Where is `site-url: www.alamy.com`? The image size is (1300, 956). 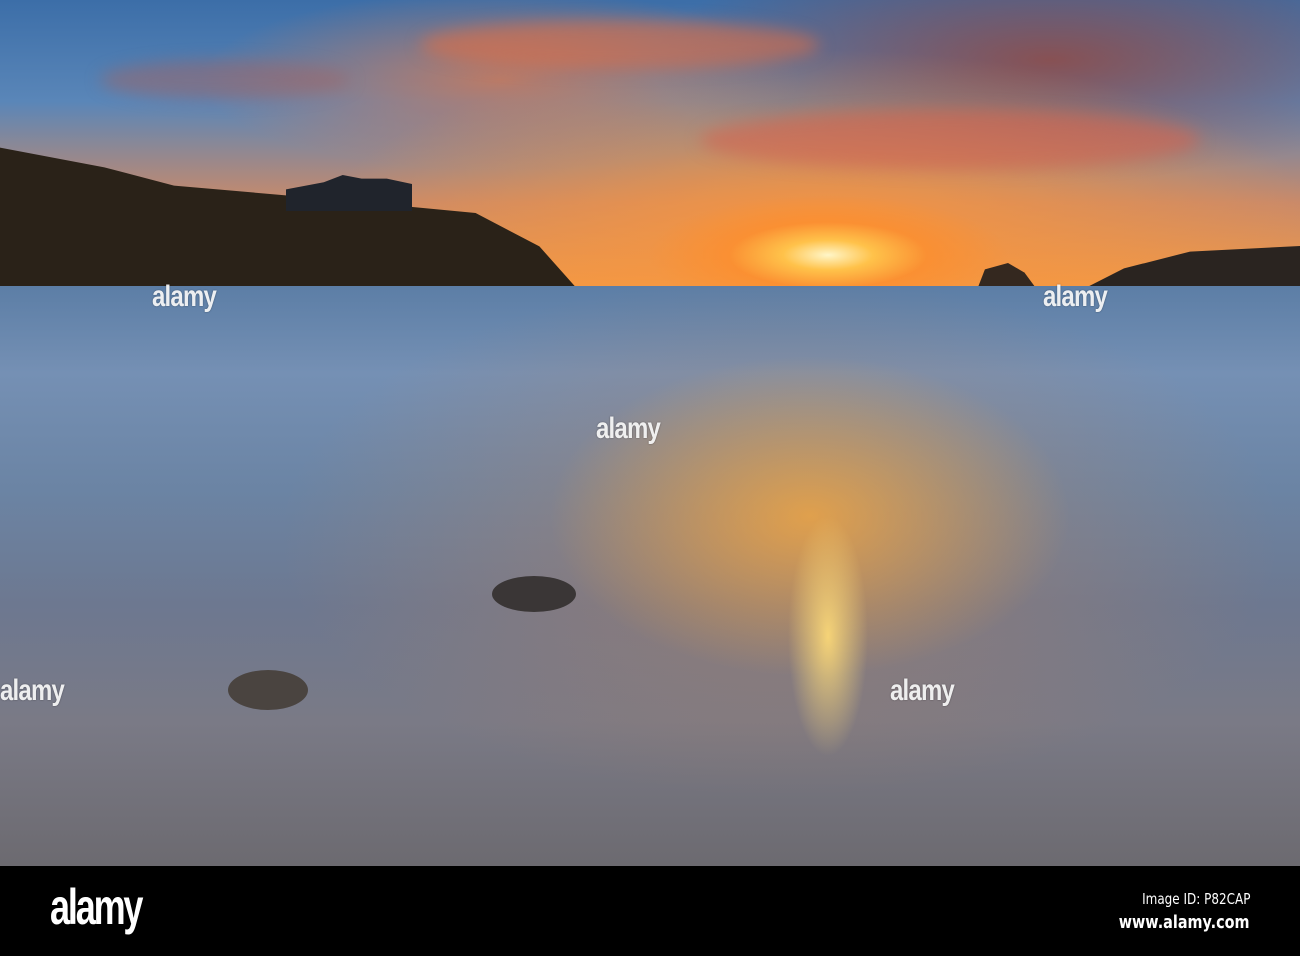
site-url: www.alamy.com is located at coordinates (1184, 922).